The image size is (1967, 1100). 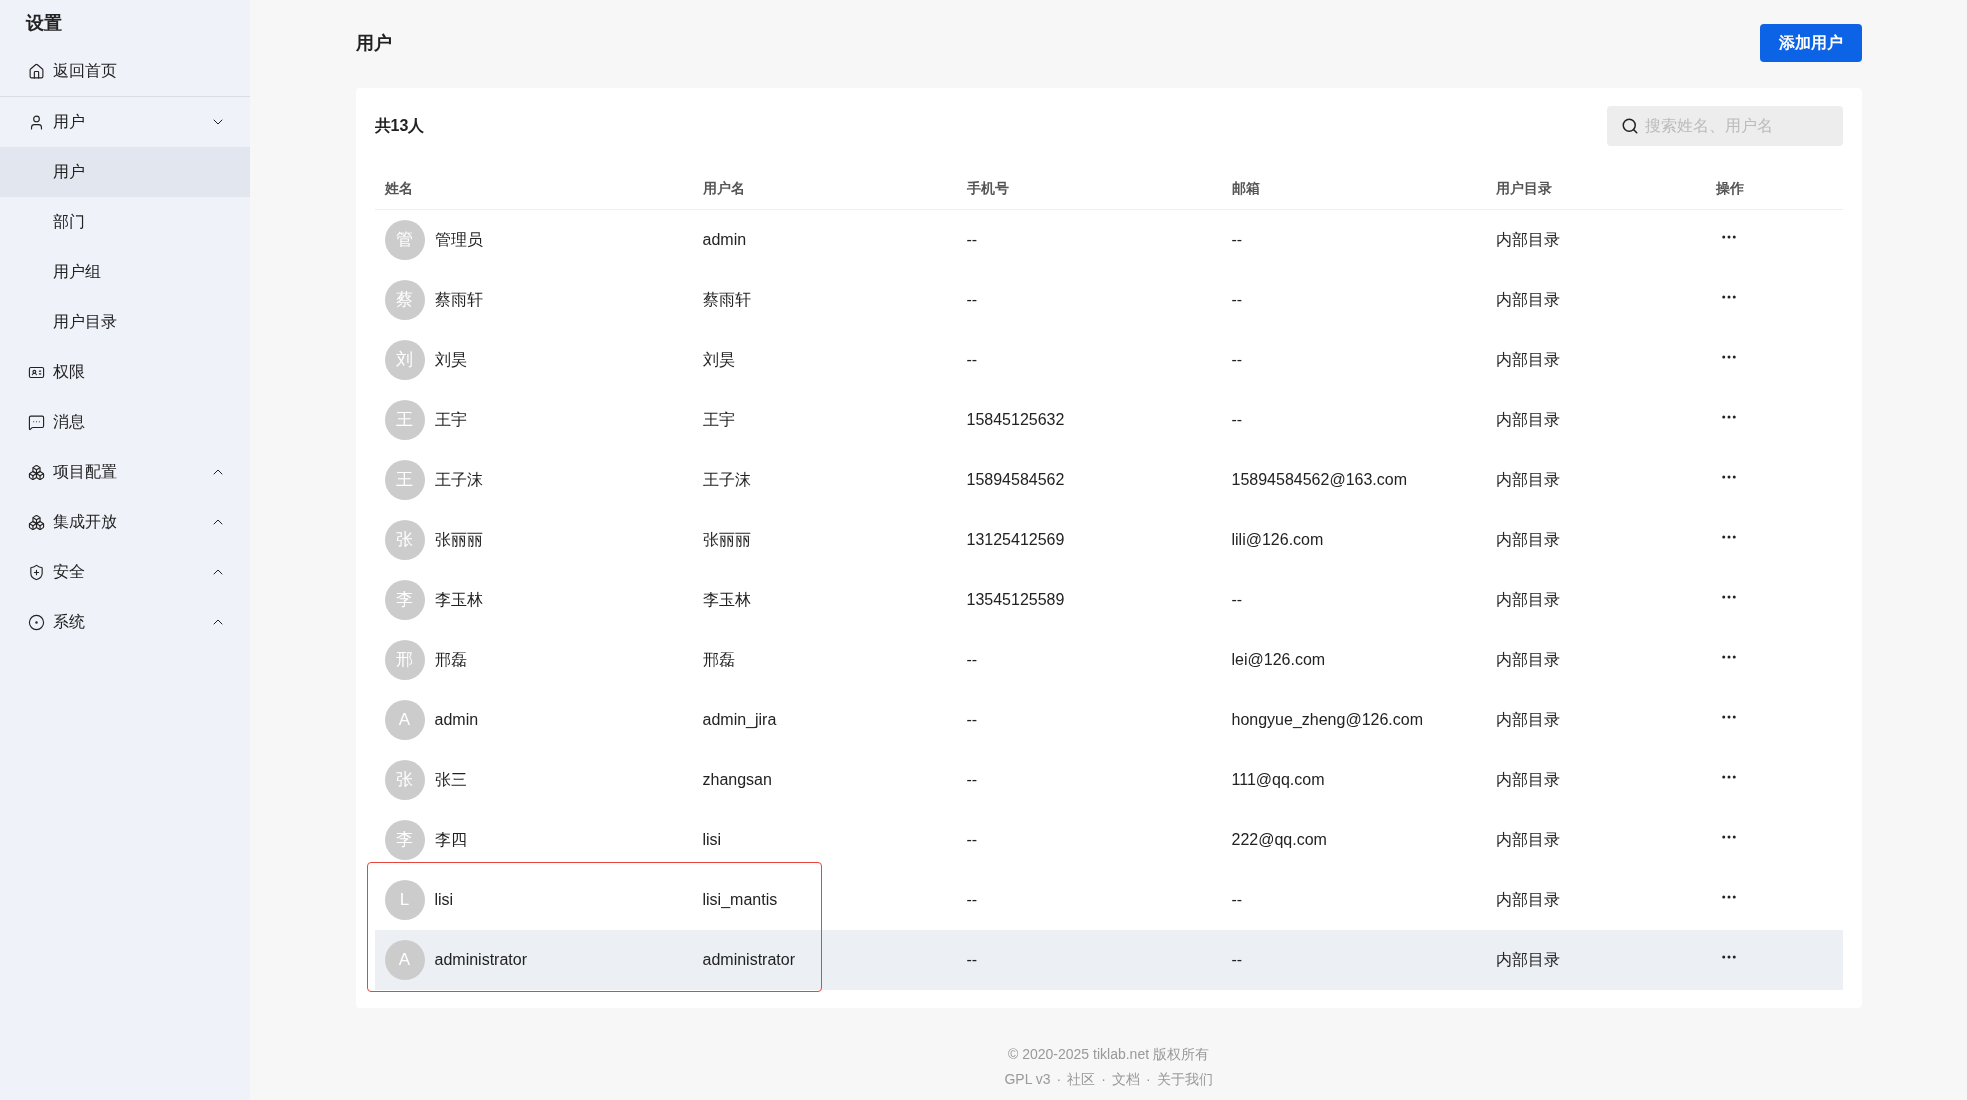 I want to click on name-cell-text: administrator, so click(x=480, y=960).